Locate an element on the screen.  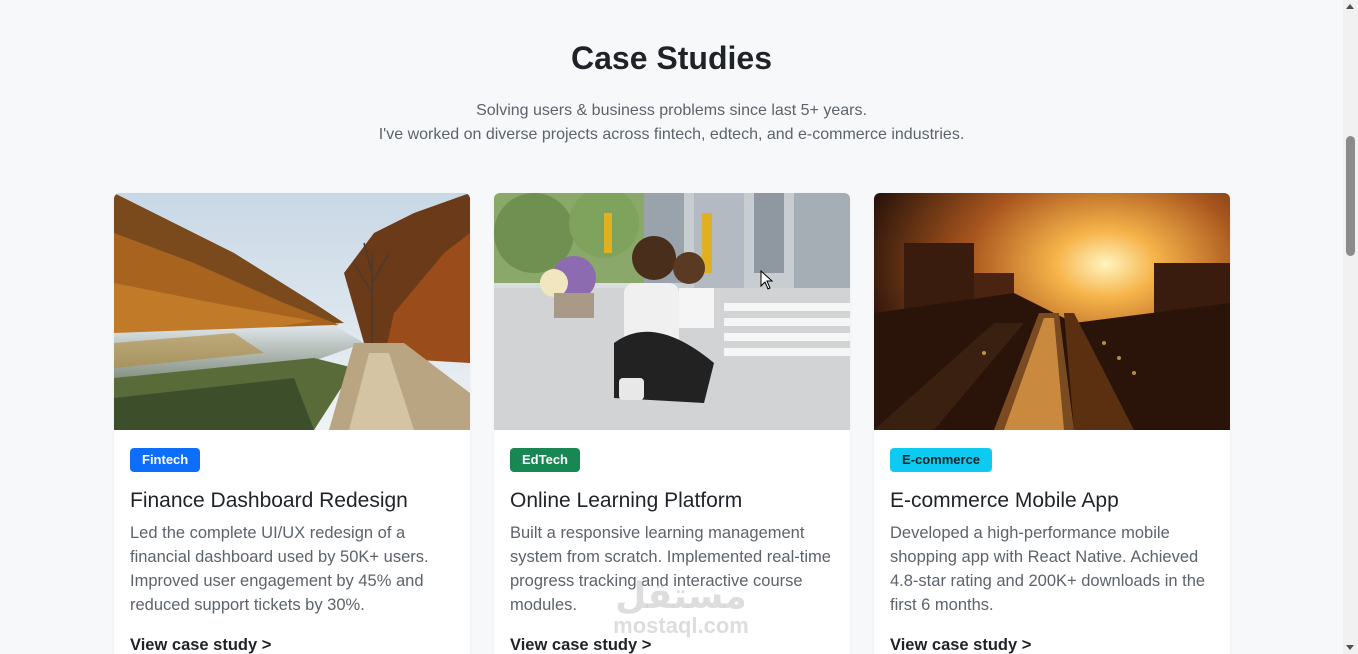
mouse-cursor-icon is located at coordinates (767, 280).